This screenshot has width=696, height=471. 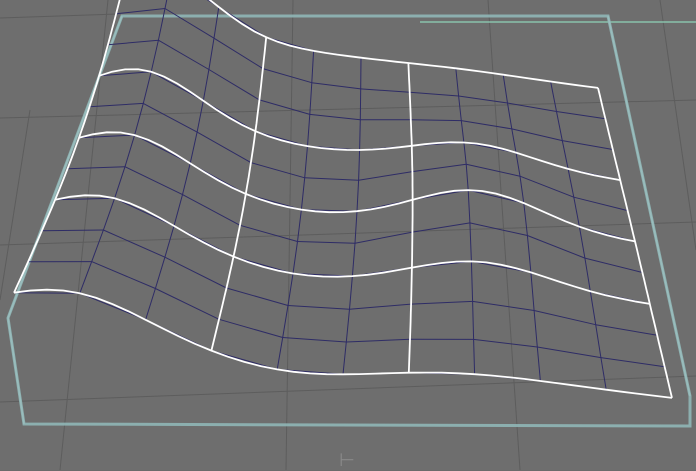 I want to click on move-manipulator-icon: ⊢, so click(x=347, y=461).